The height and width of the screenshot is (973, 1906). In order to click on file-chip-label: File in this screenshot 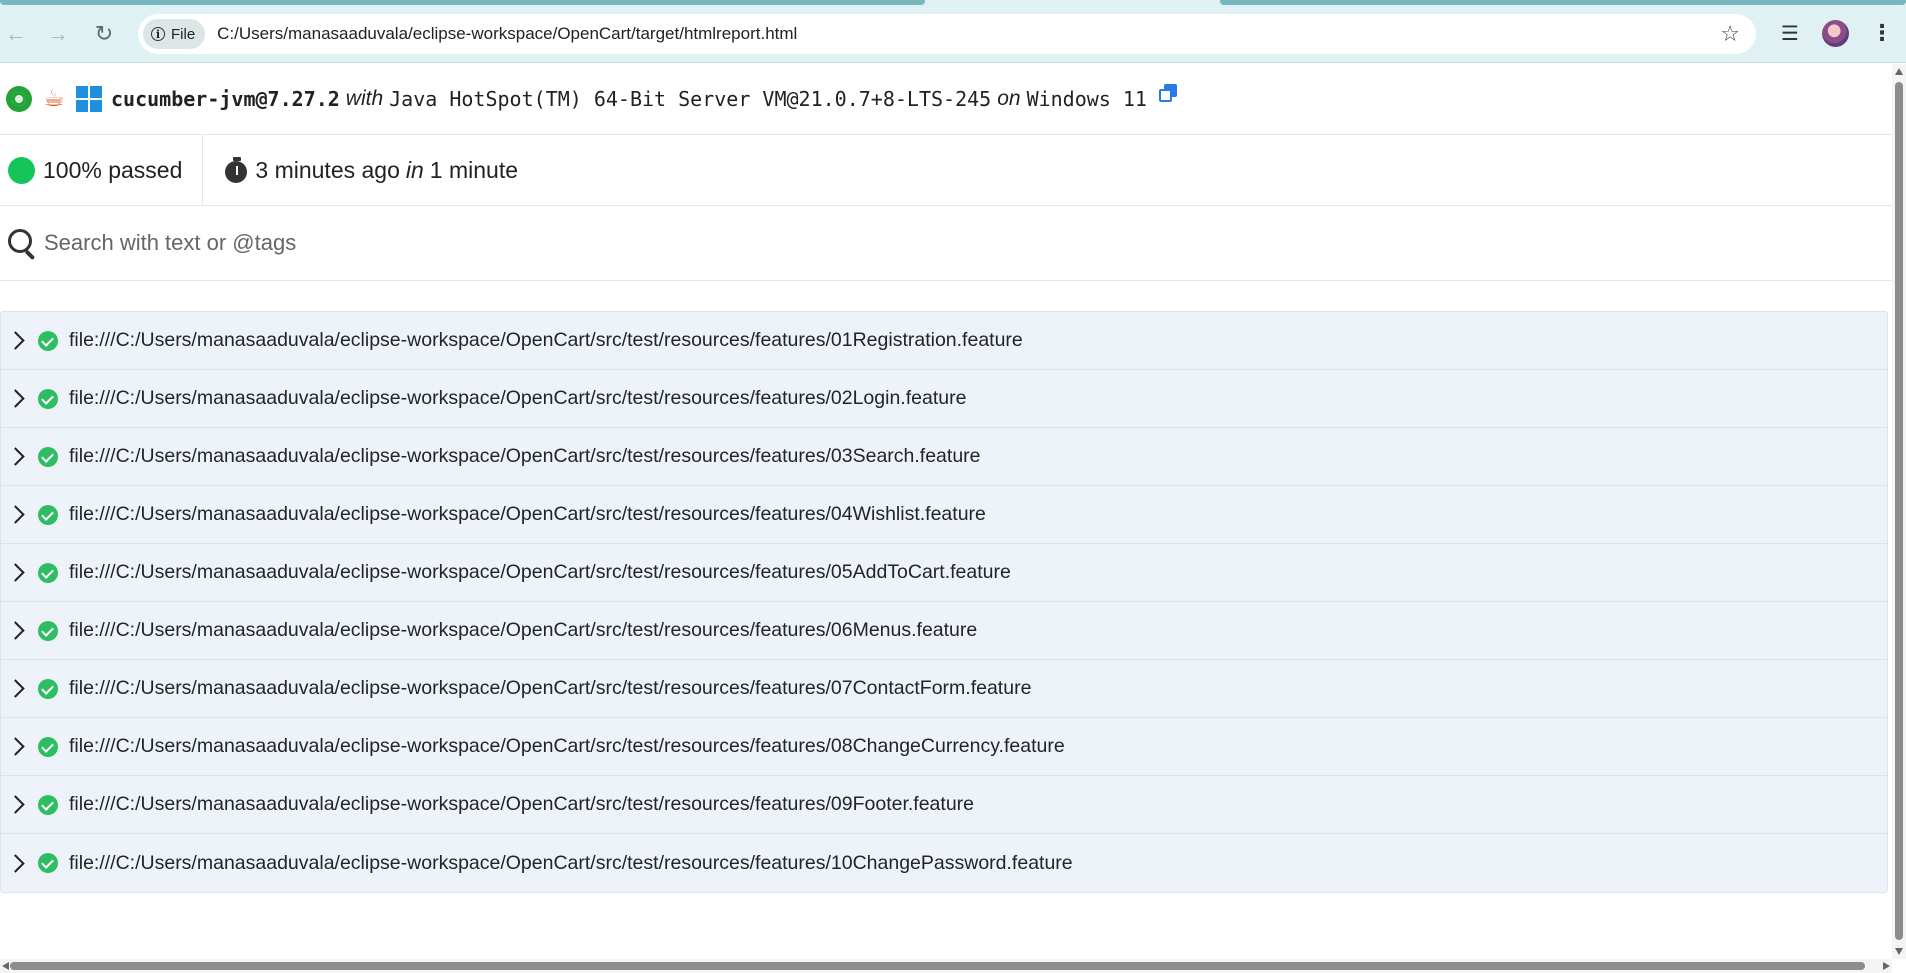, I will do `click(183, 34)`.